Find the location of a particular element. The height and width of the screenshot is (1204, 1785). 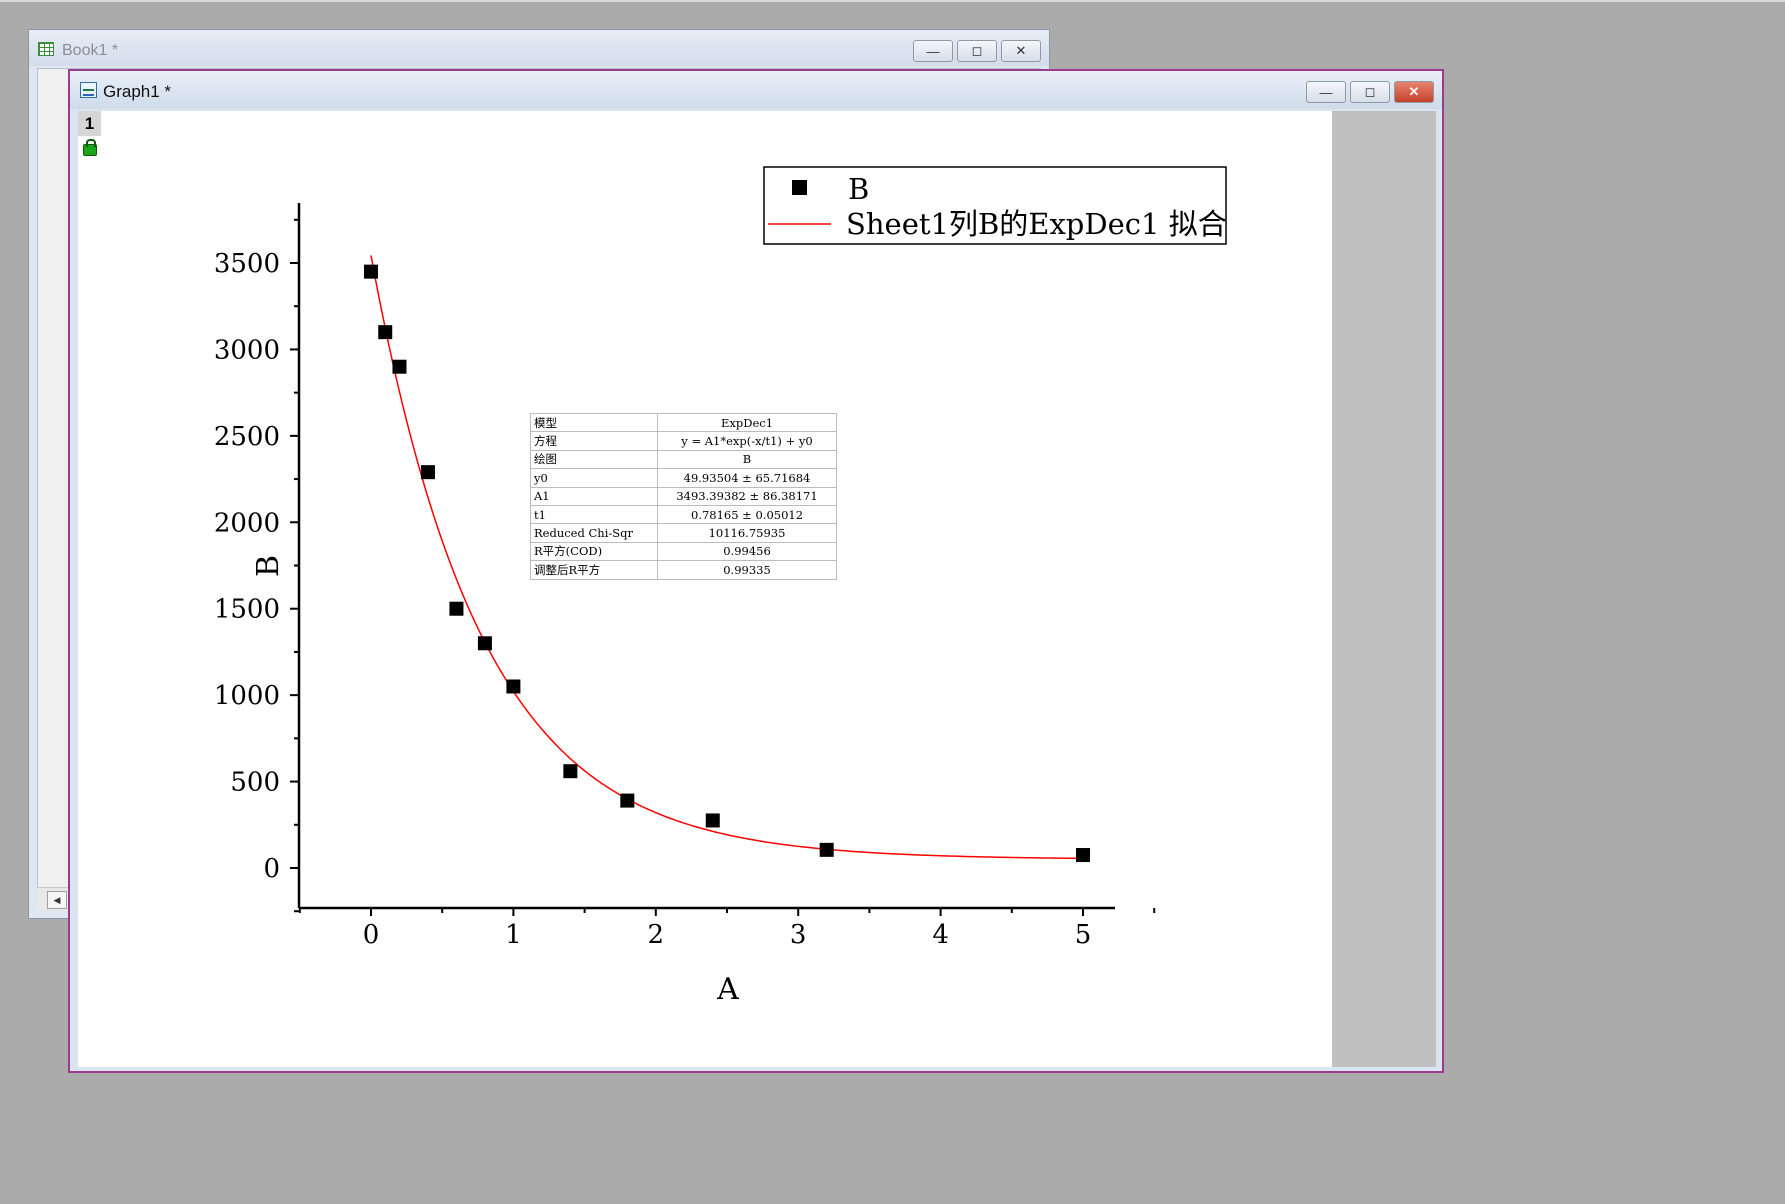

stats-row: 模型 ExpDec1 is located at coordinates (683, 422).